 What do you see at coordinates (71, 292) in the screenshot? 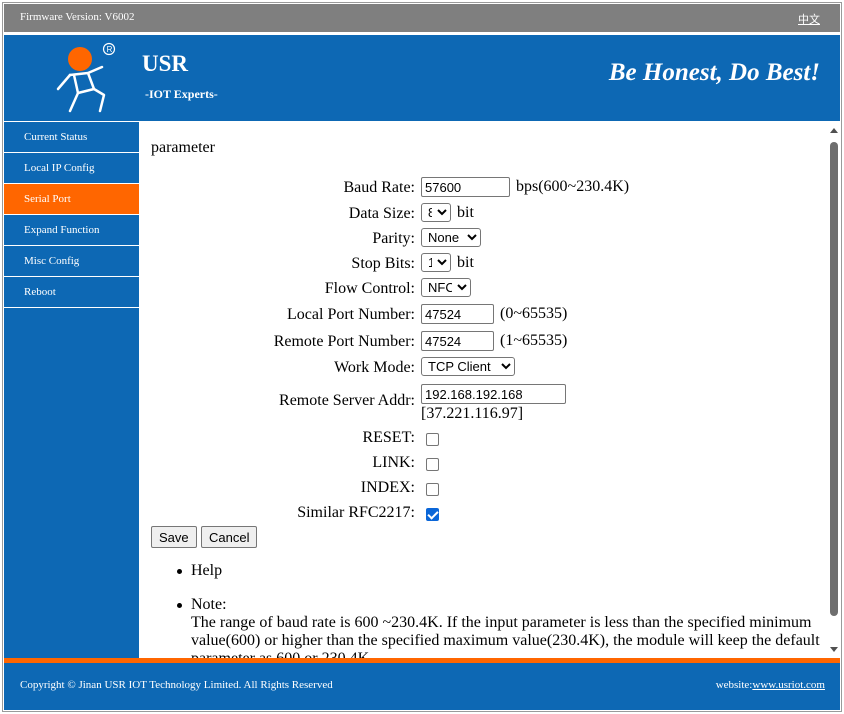
I see `sidebar-item-reboot: Reboot` at bounding box center [71, 292].